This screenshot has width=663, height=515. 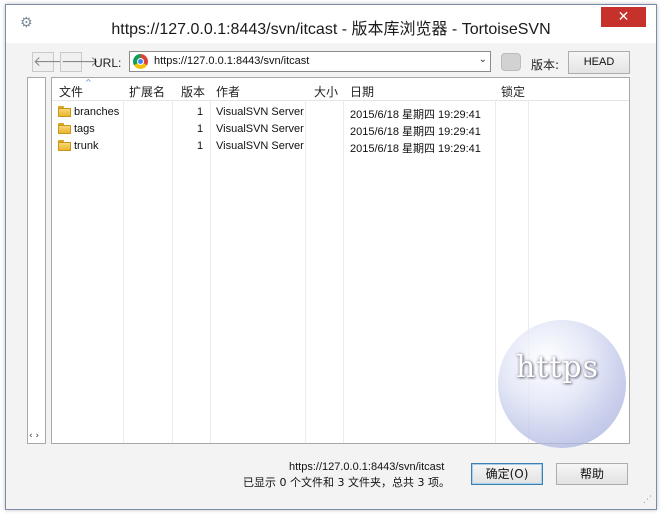 I want to click on header-lock: 锁定, so click(x=513, y=91).